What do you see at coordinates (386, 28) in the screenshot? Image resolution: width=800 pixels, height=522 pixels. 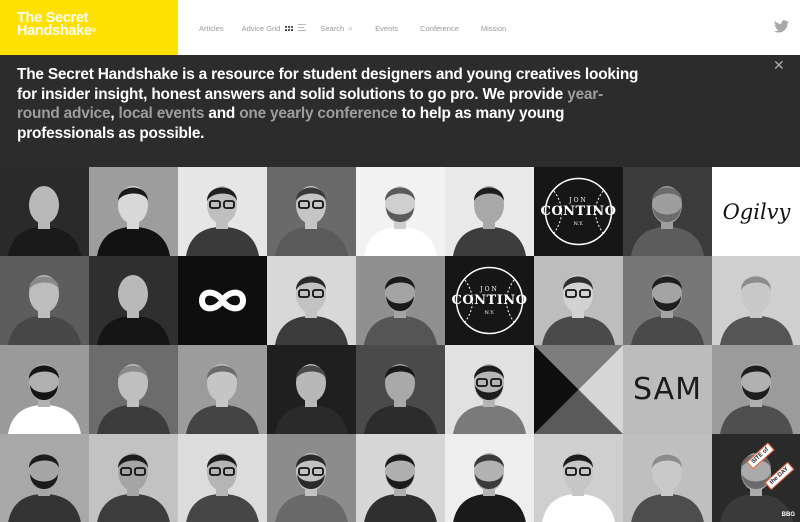 I see `nav-events: Events` at bounding box center [386, 28].